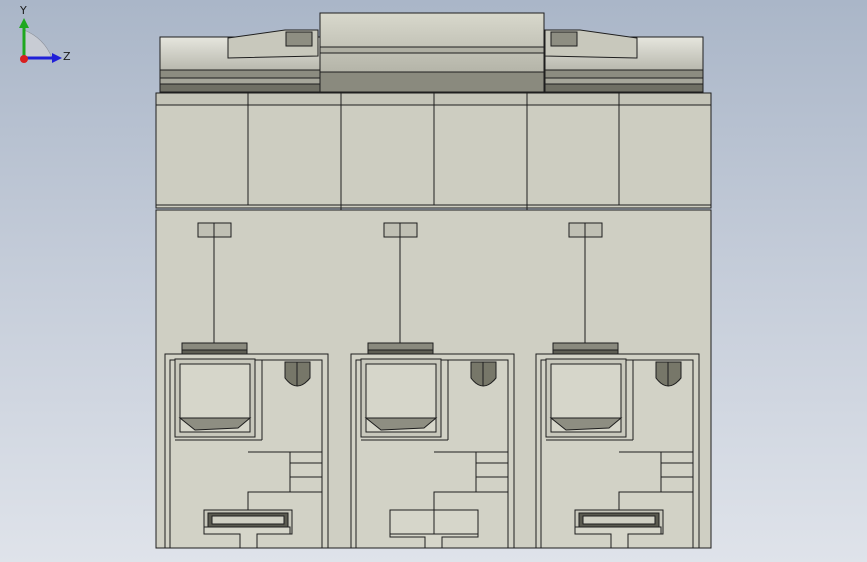 The width and height of the screenshot is (867, 562). Describe the element at coordinates (23, 10) in the screenshot. I see `y-axis-label: Y` at that location.